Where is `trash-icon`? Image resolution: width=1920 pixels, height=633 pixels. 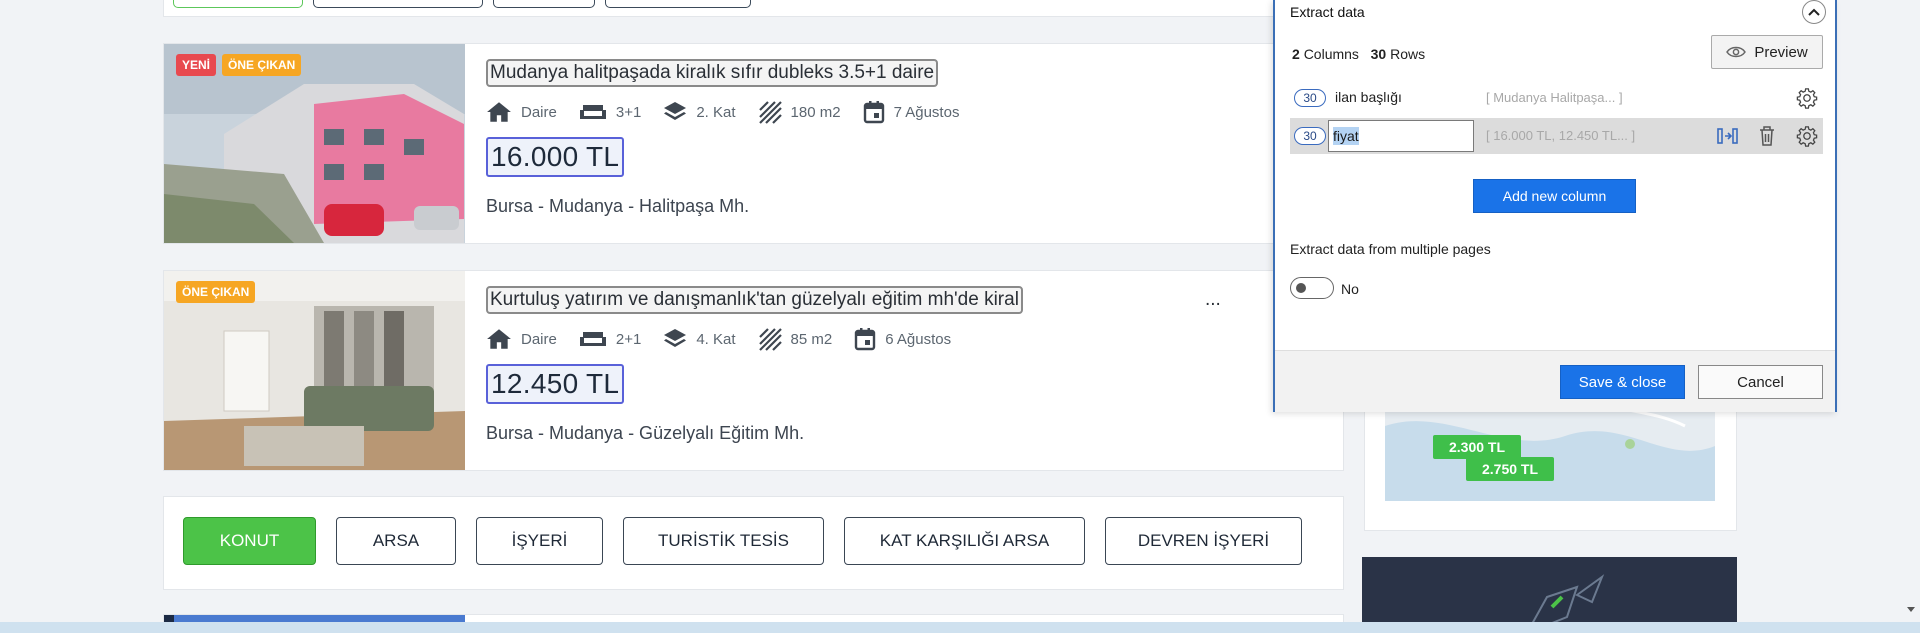 trash-icon is located at coordinates (1767, 136).